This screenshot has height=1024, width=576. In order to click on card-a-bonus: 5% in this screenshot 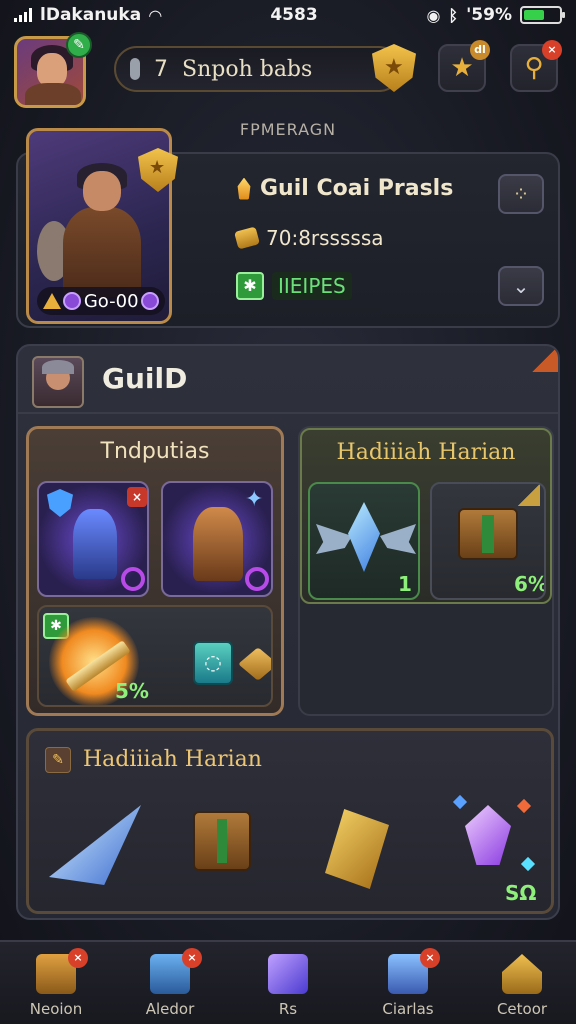, I will do `click(132, 691)`.